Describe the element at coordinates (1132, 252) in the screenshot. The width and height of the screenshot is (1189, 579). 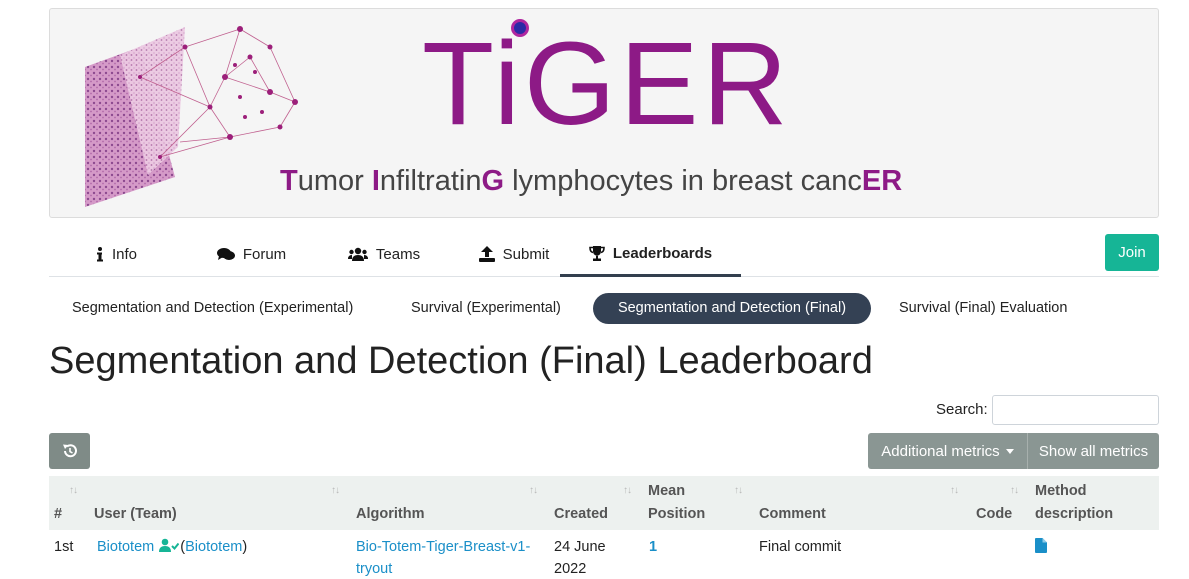
I see `join-button: Join` at that location.